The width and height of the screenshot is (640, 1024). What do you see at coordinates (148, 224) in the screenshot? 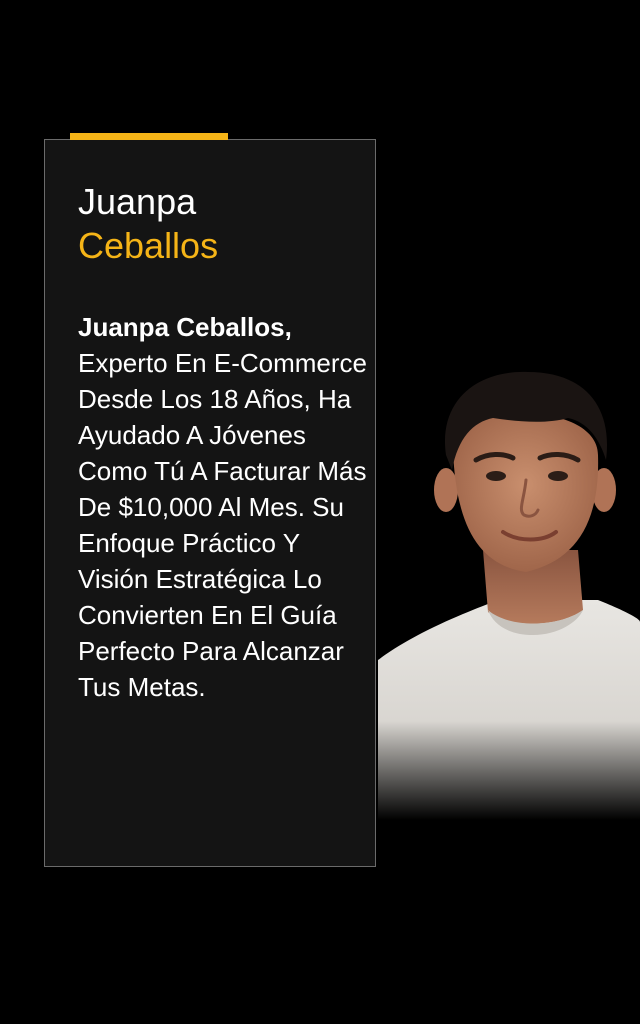
I see `profile-name: Juanpa Ceballos` at bounding box center [148, 224].